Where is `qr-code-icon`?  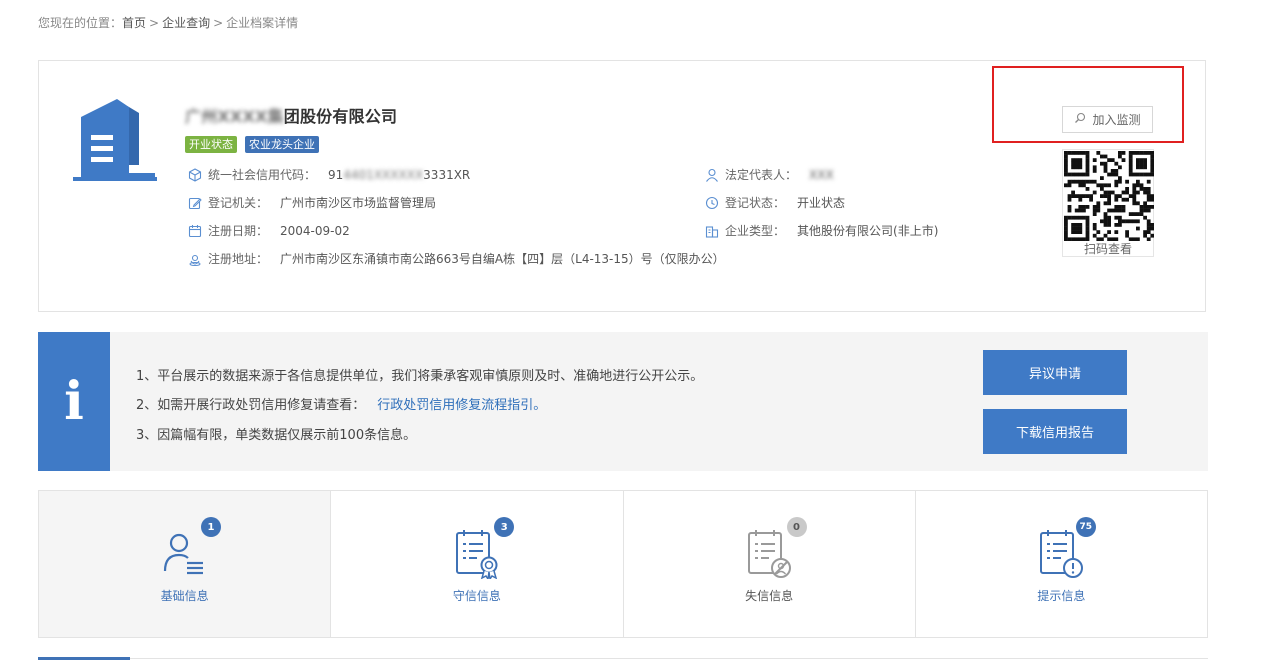 qr-code-icon is located at coordinates (1109, 197).